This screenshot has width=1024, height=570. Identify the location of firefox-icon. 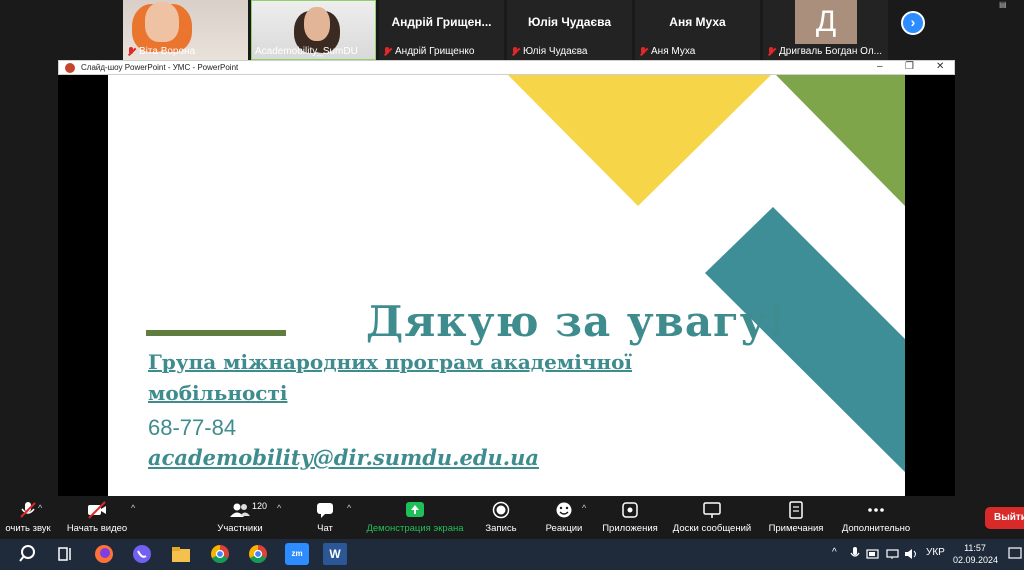
(104, 554).